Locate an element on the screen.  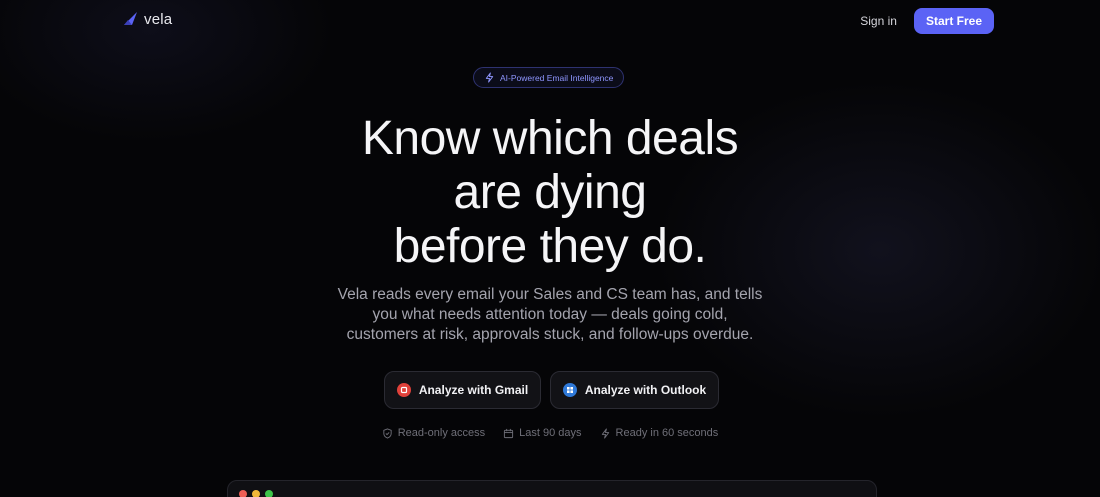
headline-line: Know which deals is located at coordinates (550, 138).